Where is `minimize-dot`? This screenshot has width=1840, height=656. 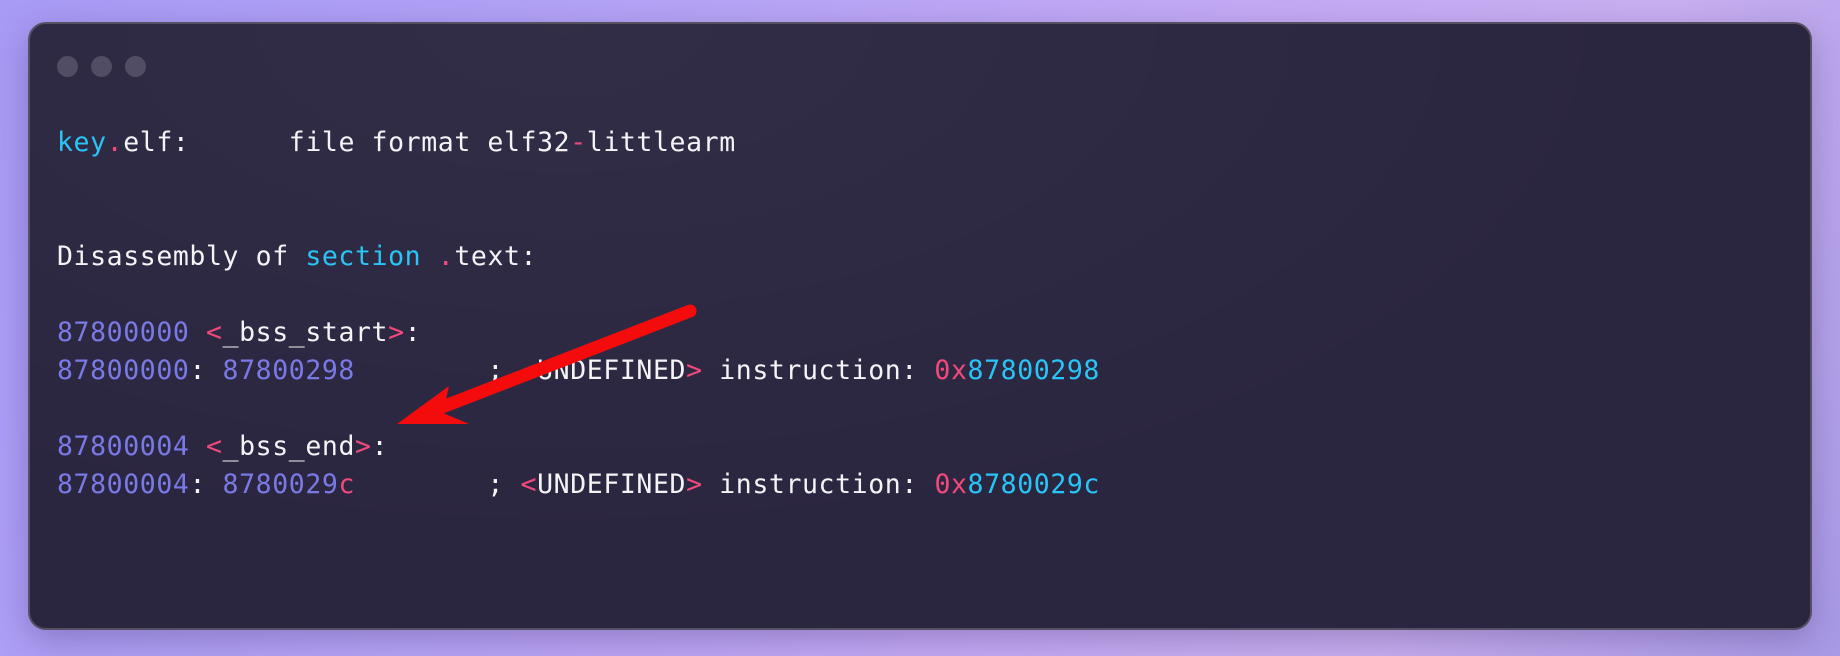 minimize-dot is located at coordinates (101, 66).